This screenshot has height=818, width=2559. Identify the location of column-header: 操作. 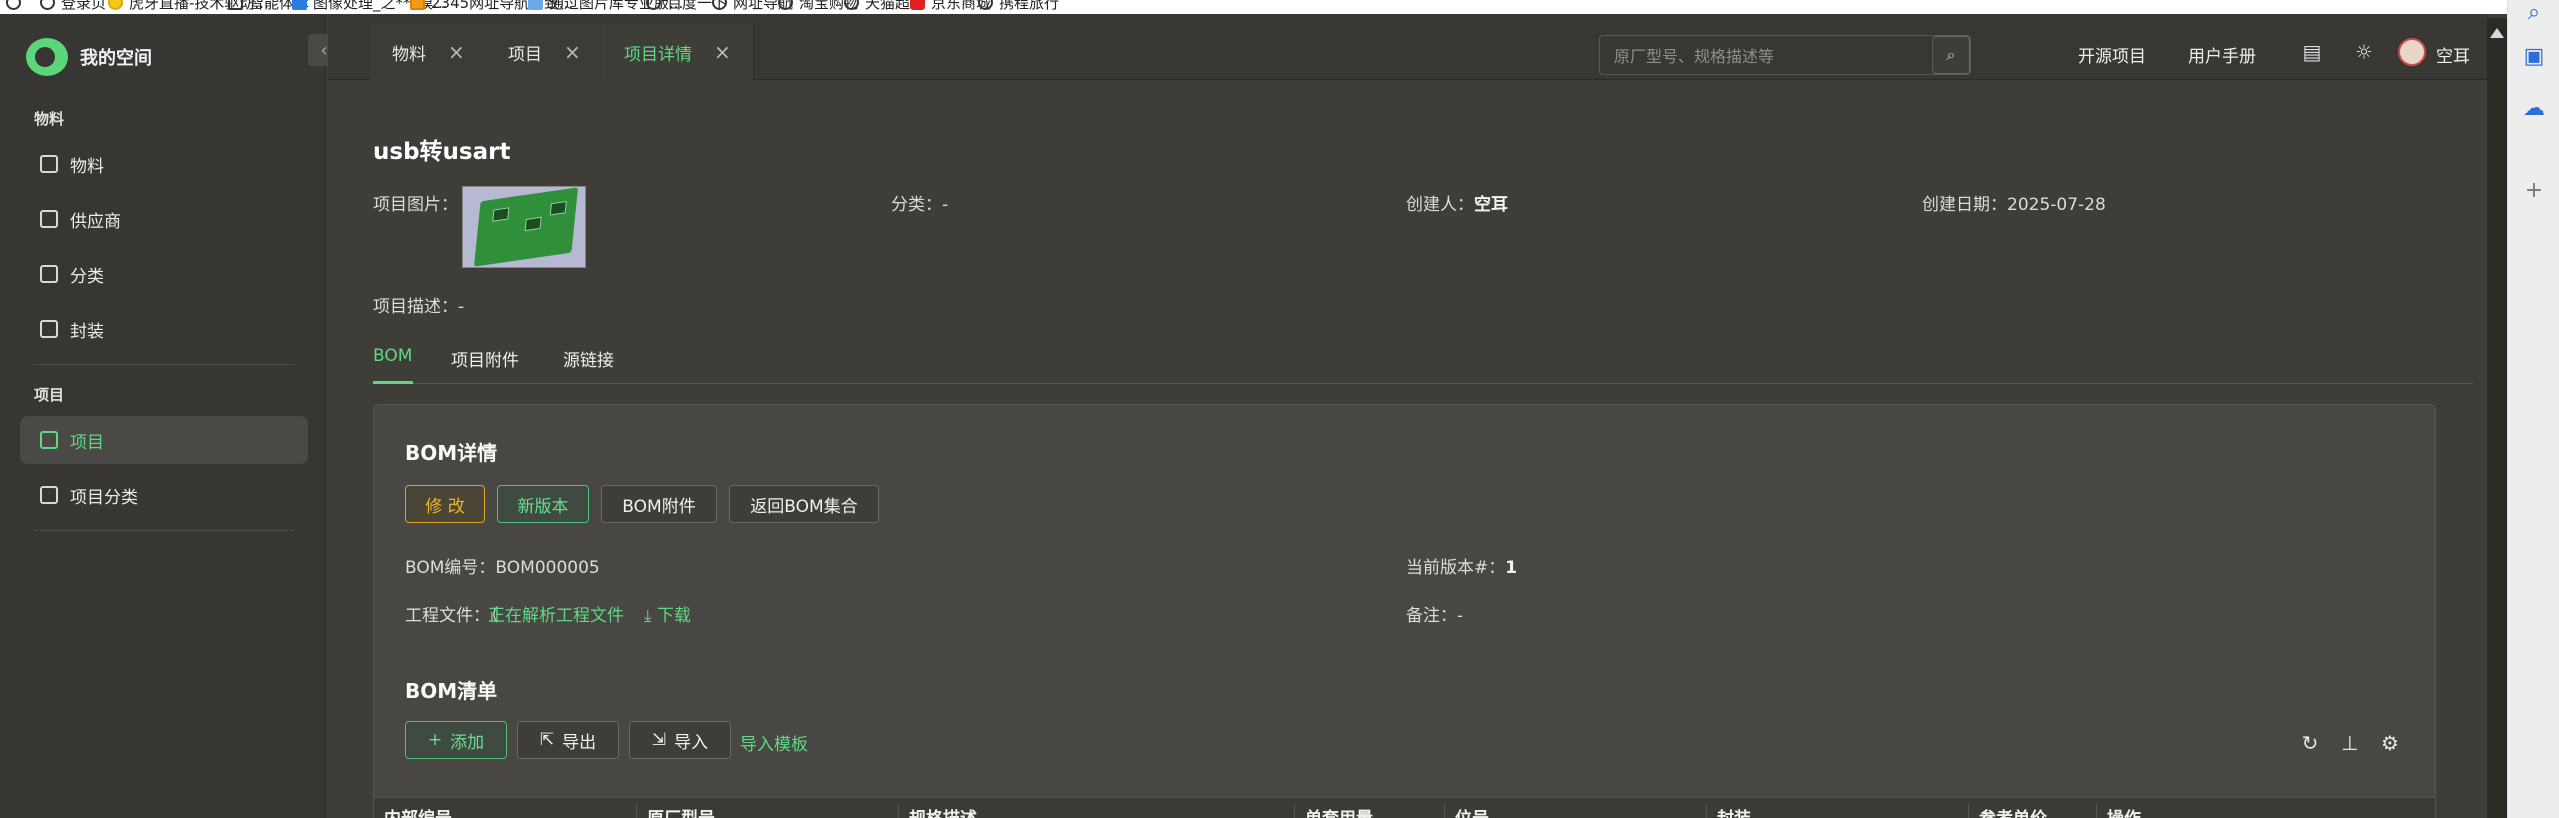
(2118, 811).